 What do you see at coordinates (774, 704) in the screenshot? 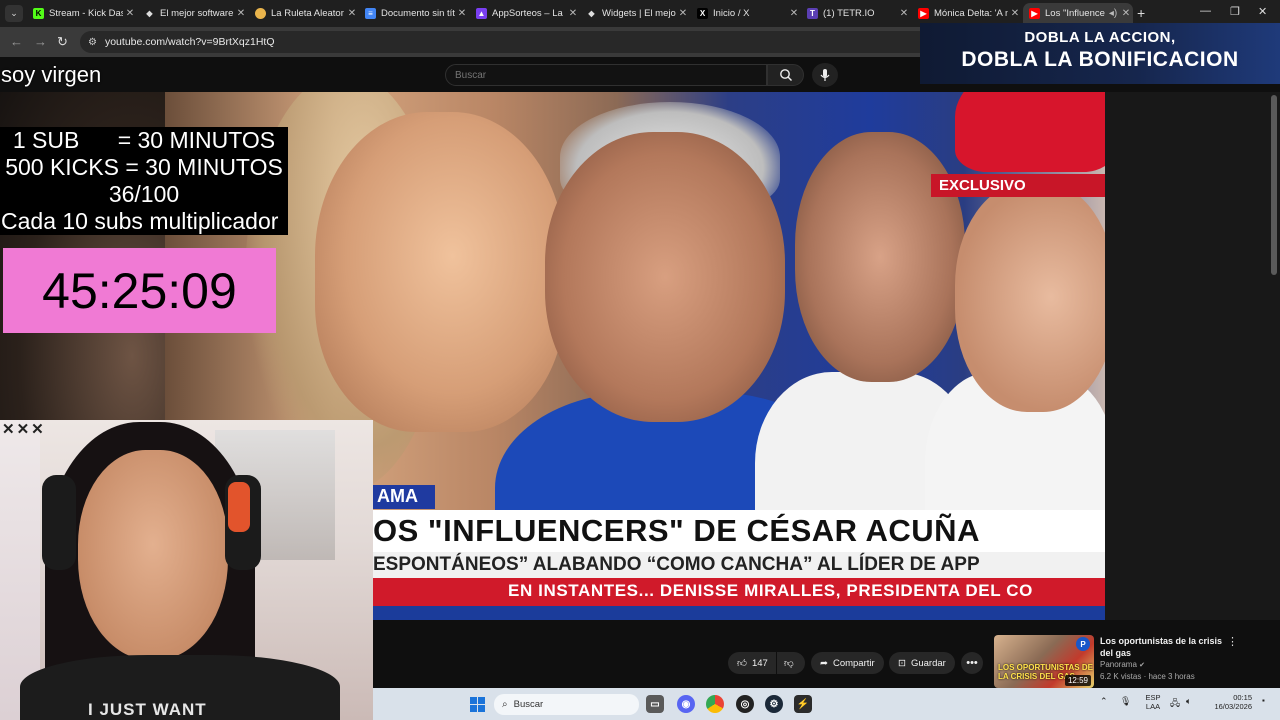
I see `steam-icon: ⚙` at bounding box center [774, 704].